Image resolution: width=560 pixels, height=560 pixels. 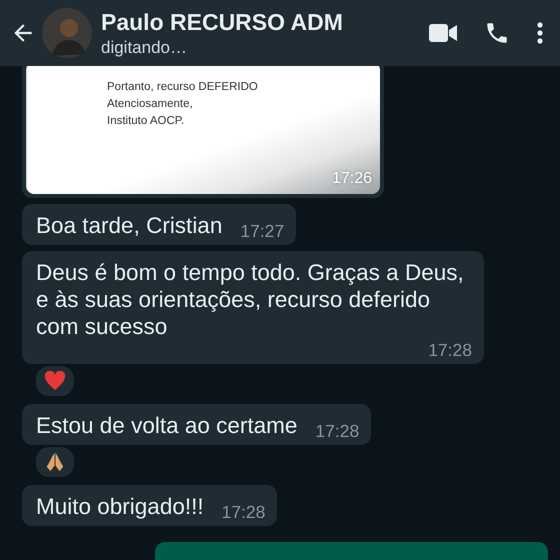 I want to click on video-camera-icon, so click(x=443, y=33).